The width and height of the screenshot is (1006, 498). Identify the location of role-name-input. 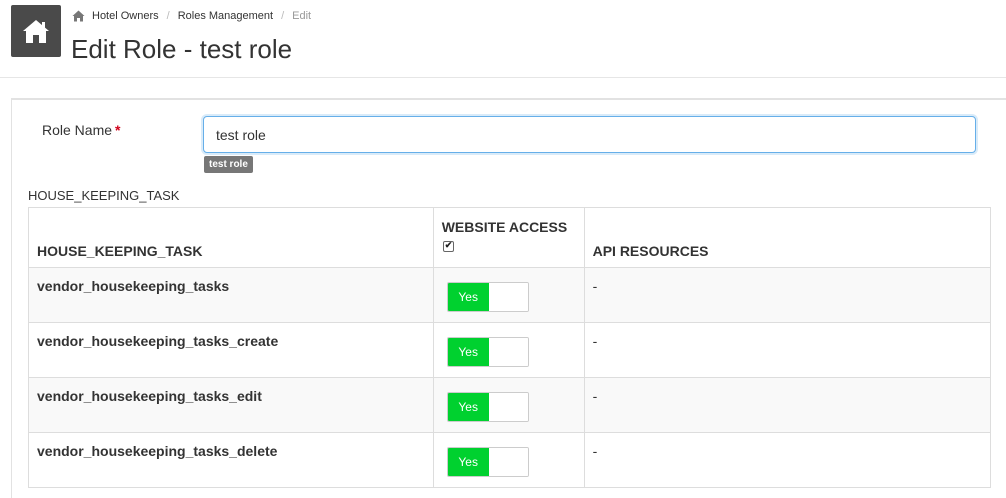
(589, 134).